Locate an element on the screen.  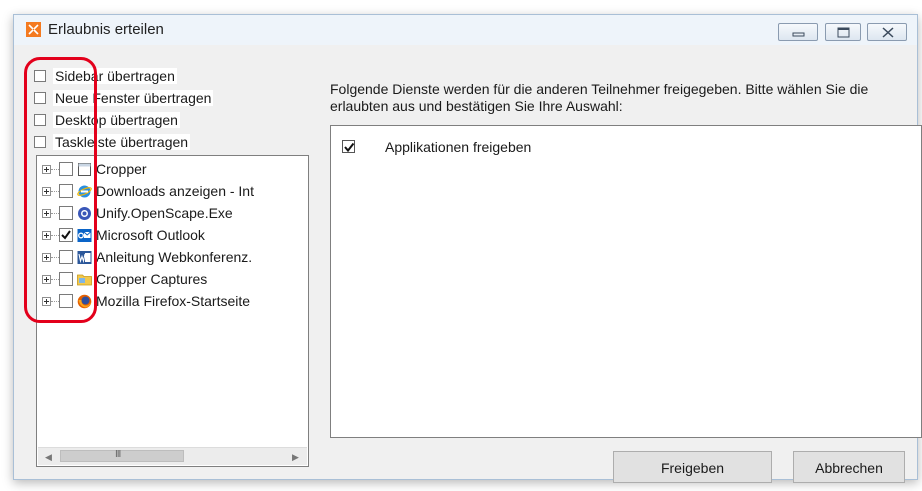
unify-openscape-icon is located at coordinates (84, 213).